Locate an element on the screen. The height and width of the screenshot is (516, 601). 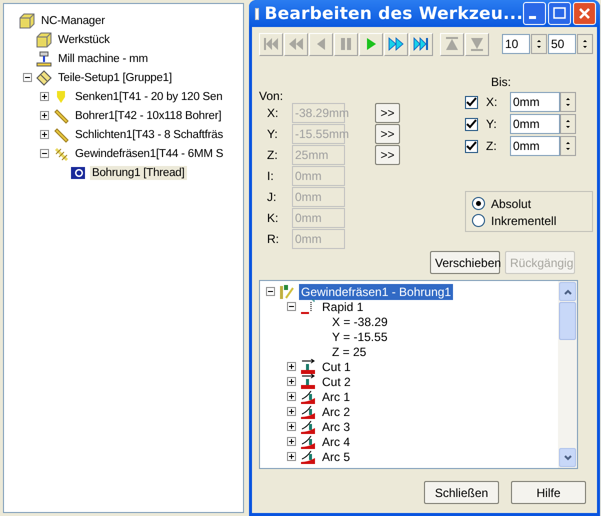
minimize-icon is located at coordinates (532, 17).